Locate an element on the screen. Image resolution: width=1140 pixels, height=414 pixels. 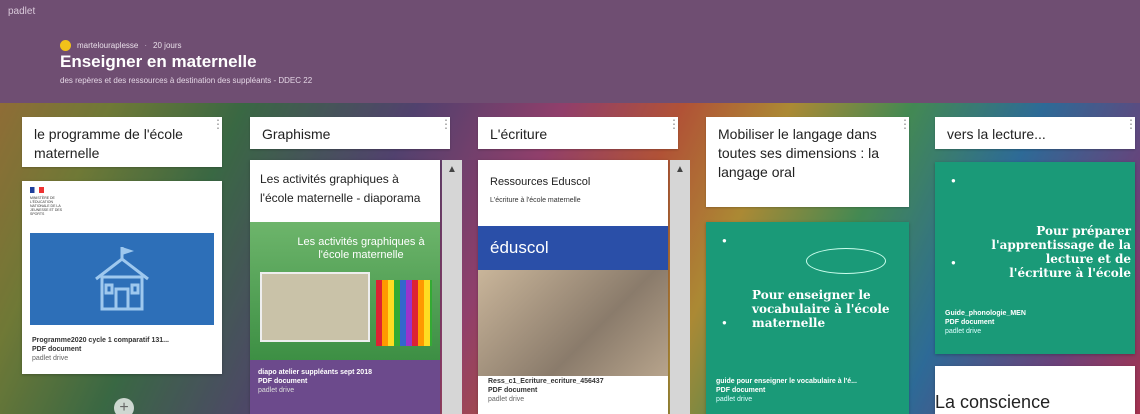
post-title: Ressources Eduscol is located at coordinates (540, 182).